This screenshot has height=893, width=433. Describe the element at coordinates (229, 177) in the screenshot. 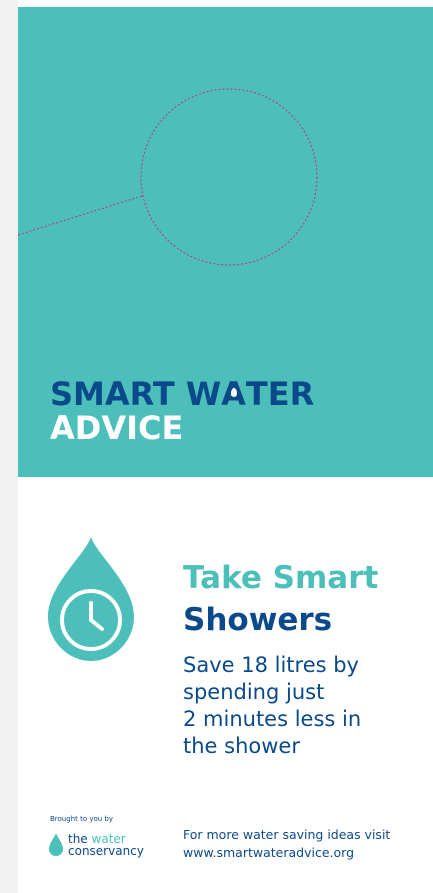

I see `placeholder-circle` at that location.